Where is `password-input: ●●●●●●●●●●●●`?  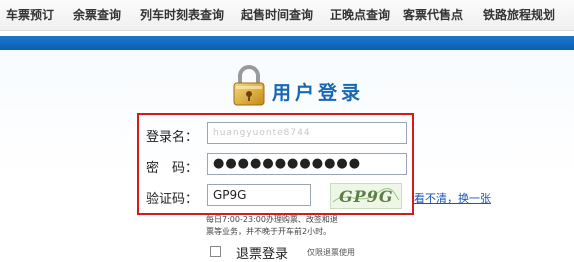
password-input: ●●●●●●●●●●●● is located at coordinates (307, 164).